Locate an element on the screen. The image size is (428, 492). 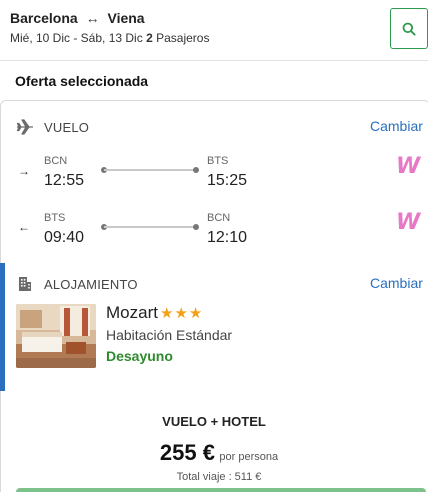
hotel-room-image is located at coordinates (56, 336).